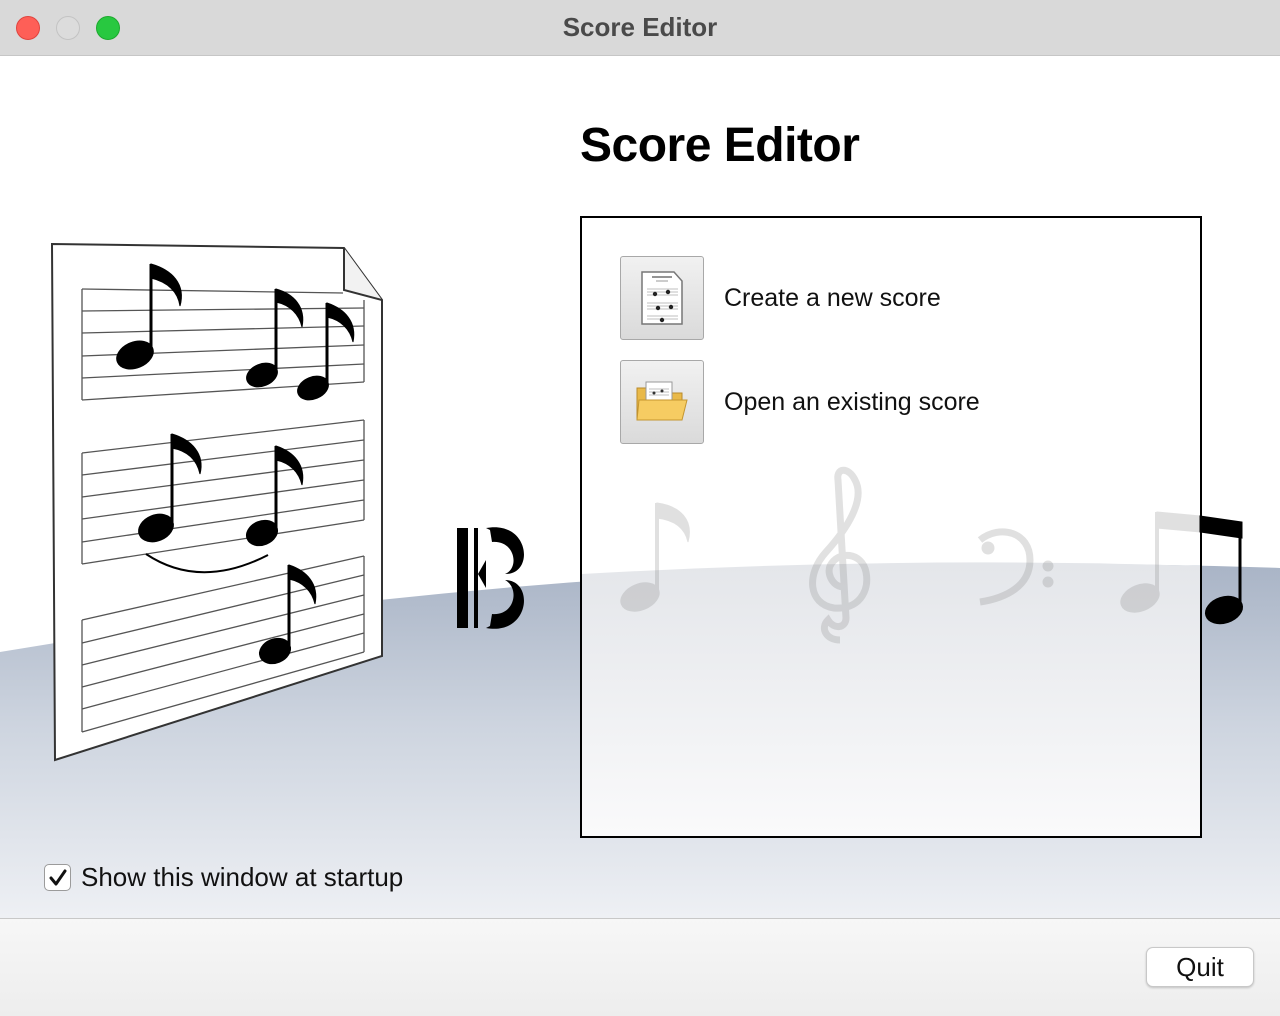 Image resolution: width=1280 pixels, height=1016 pixels. Describe the element at coordinates (852, 402) in the screenshot. I see `open-existing-score-label: Open an existing score` at that location.